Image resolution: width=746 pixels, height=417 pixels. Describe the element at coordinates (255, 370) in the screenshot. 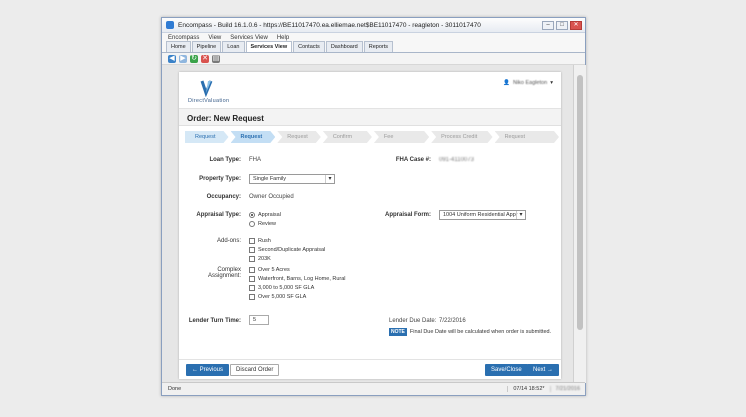

I see `discard-order-button: Discard Order` at that location.